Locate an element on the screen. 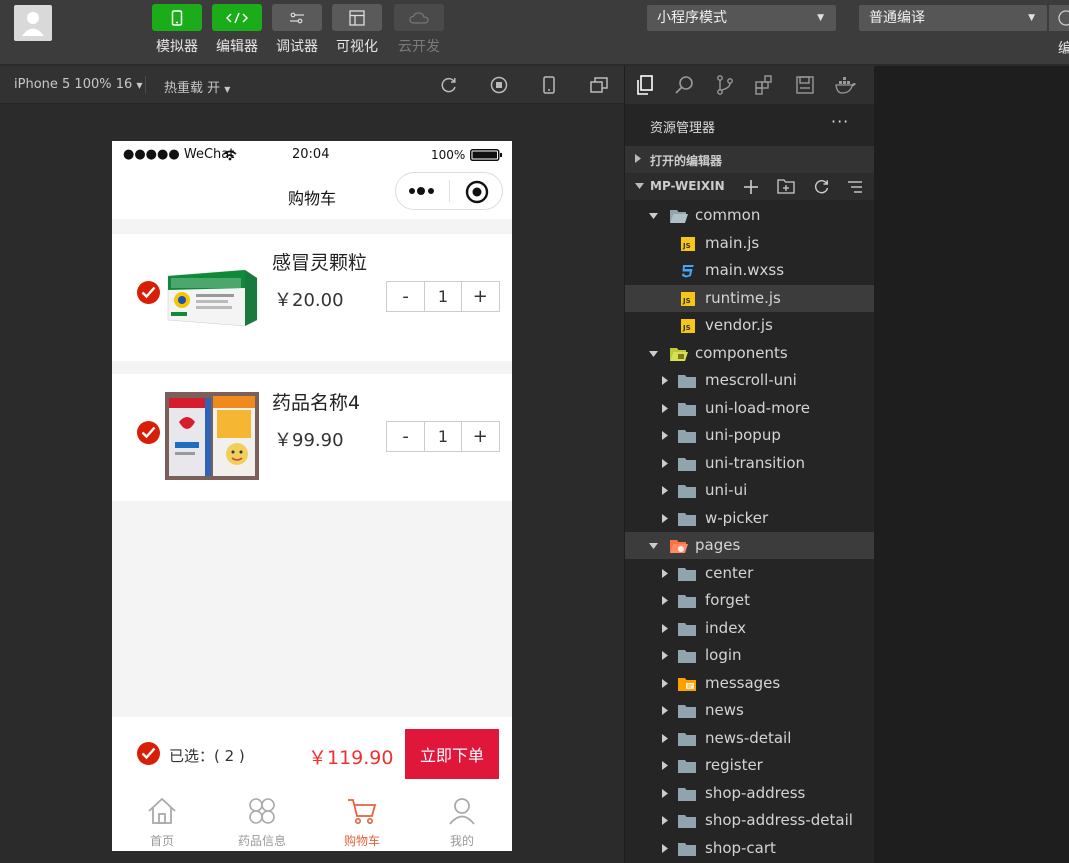  debugger-tool: 调试器 is located at coordinates (297, 30).